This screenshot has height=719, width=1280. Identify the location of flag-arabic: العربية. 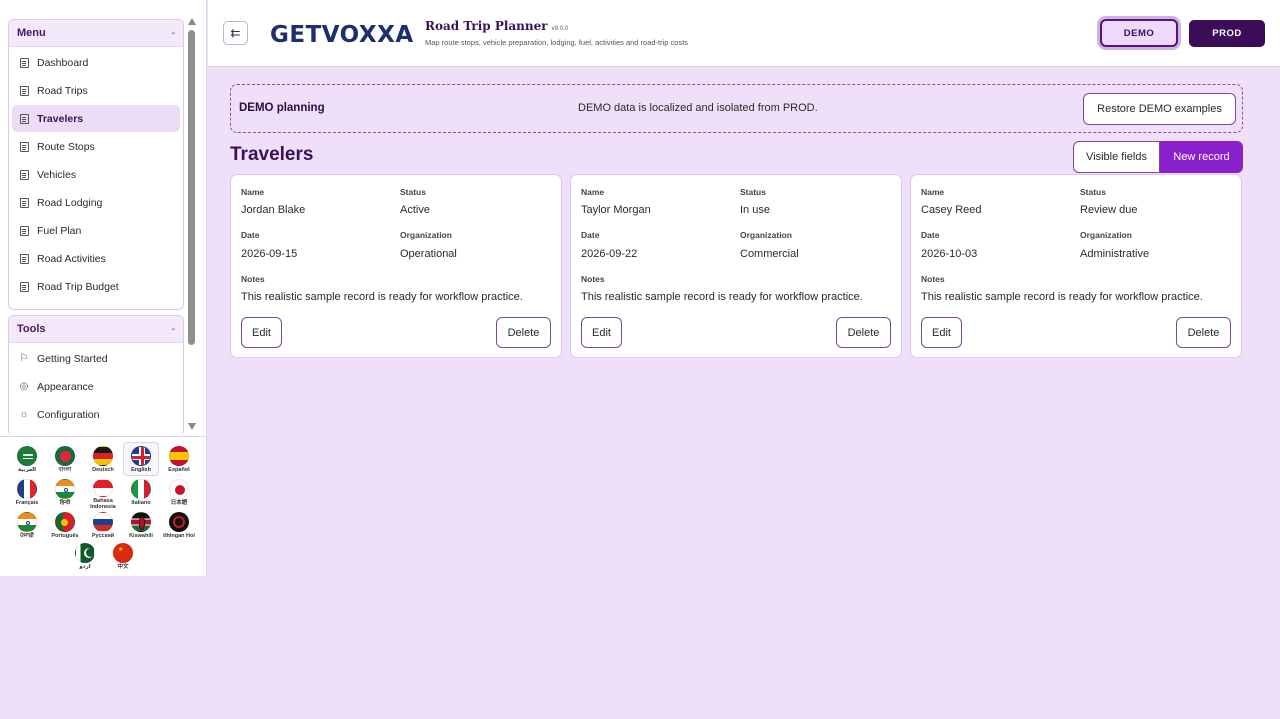
(27, 460).